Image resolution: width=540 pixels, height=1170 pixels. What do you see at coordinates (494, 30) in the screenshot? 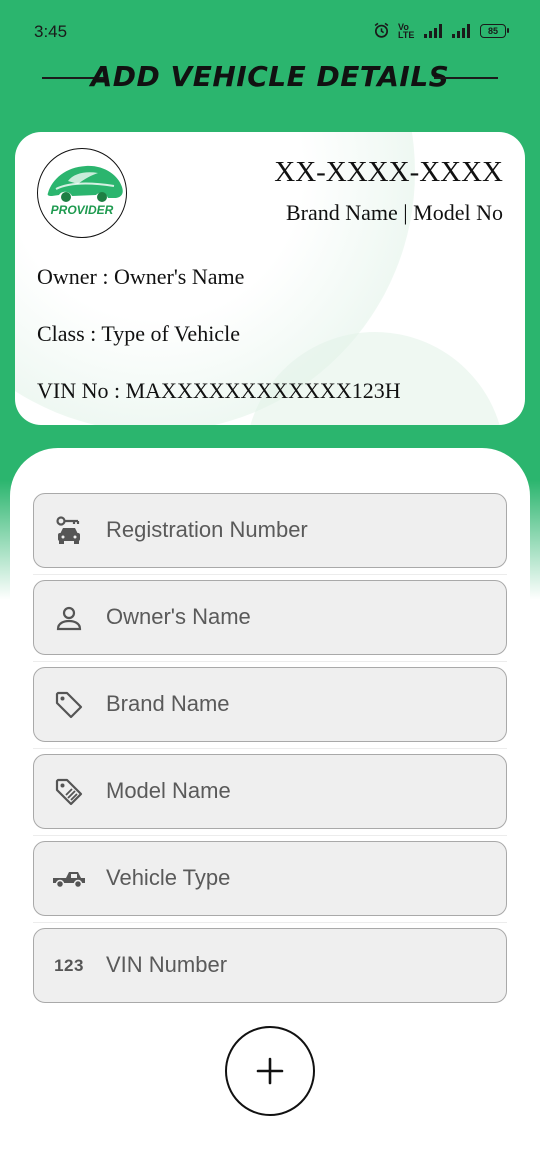
I see `battery-icon: 85` at bounding box center [494, 30].